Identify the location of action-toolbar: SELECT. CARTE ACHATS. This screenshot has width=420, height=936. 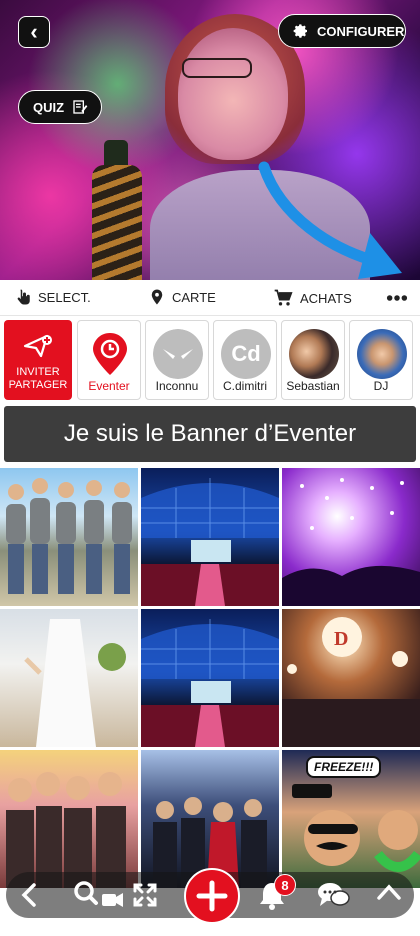
(210, 298).